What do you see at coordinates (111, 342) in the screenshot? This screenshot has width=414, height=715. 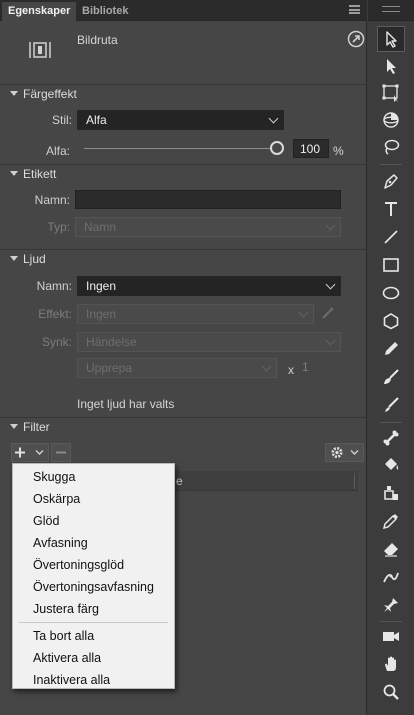 I see `sound-sync-value: Händelse` at bounding box center [111, 342].